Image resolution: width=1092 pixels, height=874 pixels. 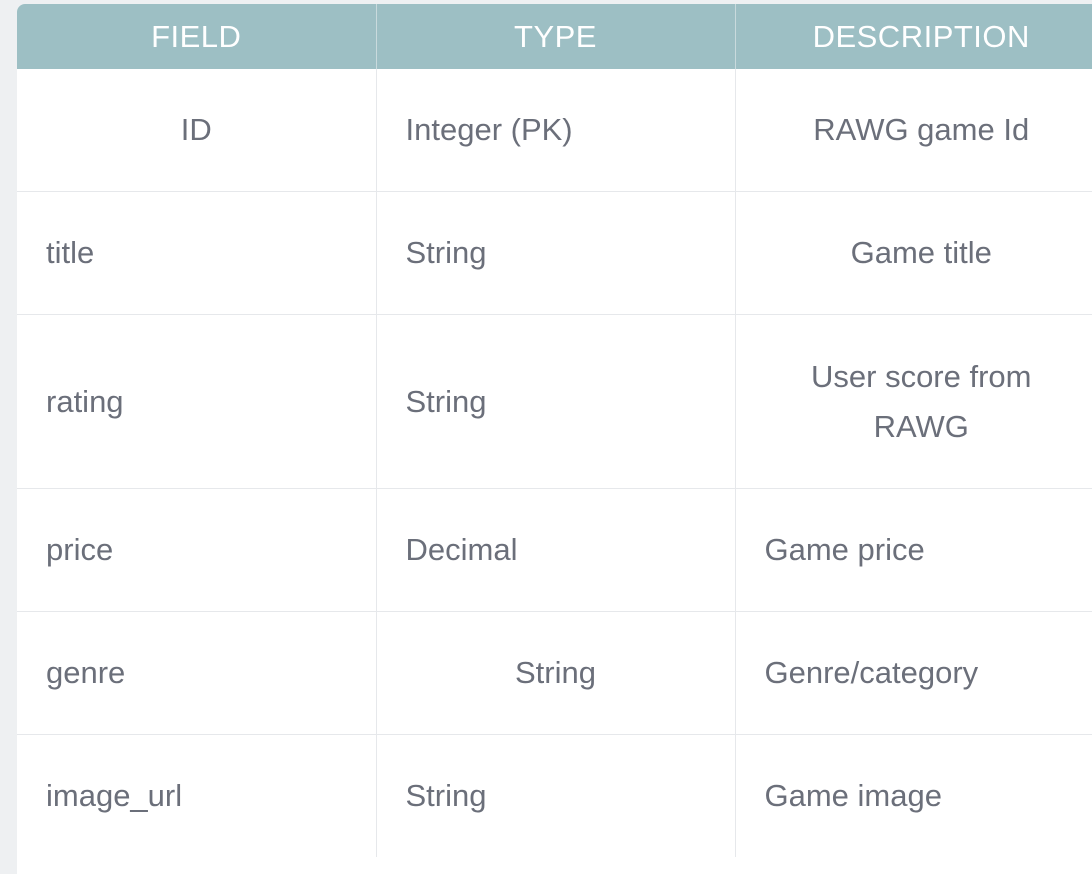 I want to click on cell-field: genre, so click(x=197, y=673).